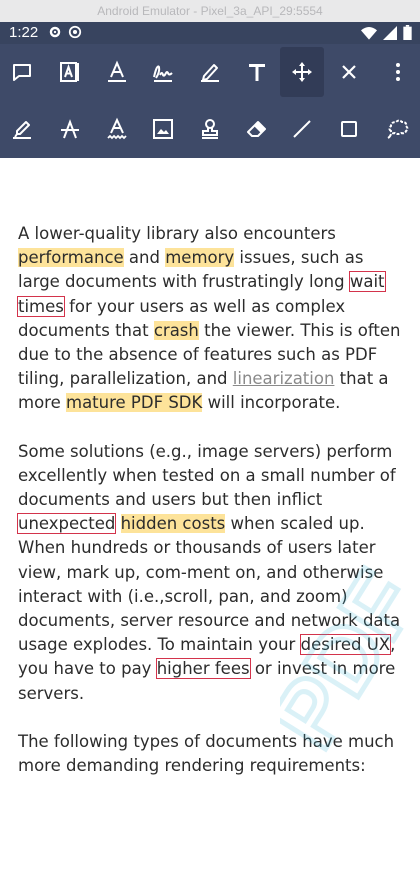 The image size is (420, 886). I want to click on close-tool, so click(349, 72).